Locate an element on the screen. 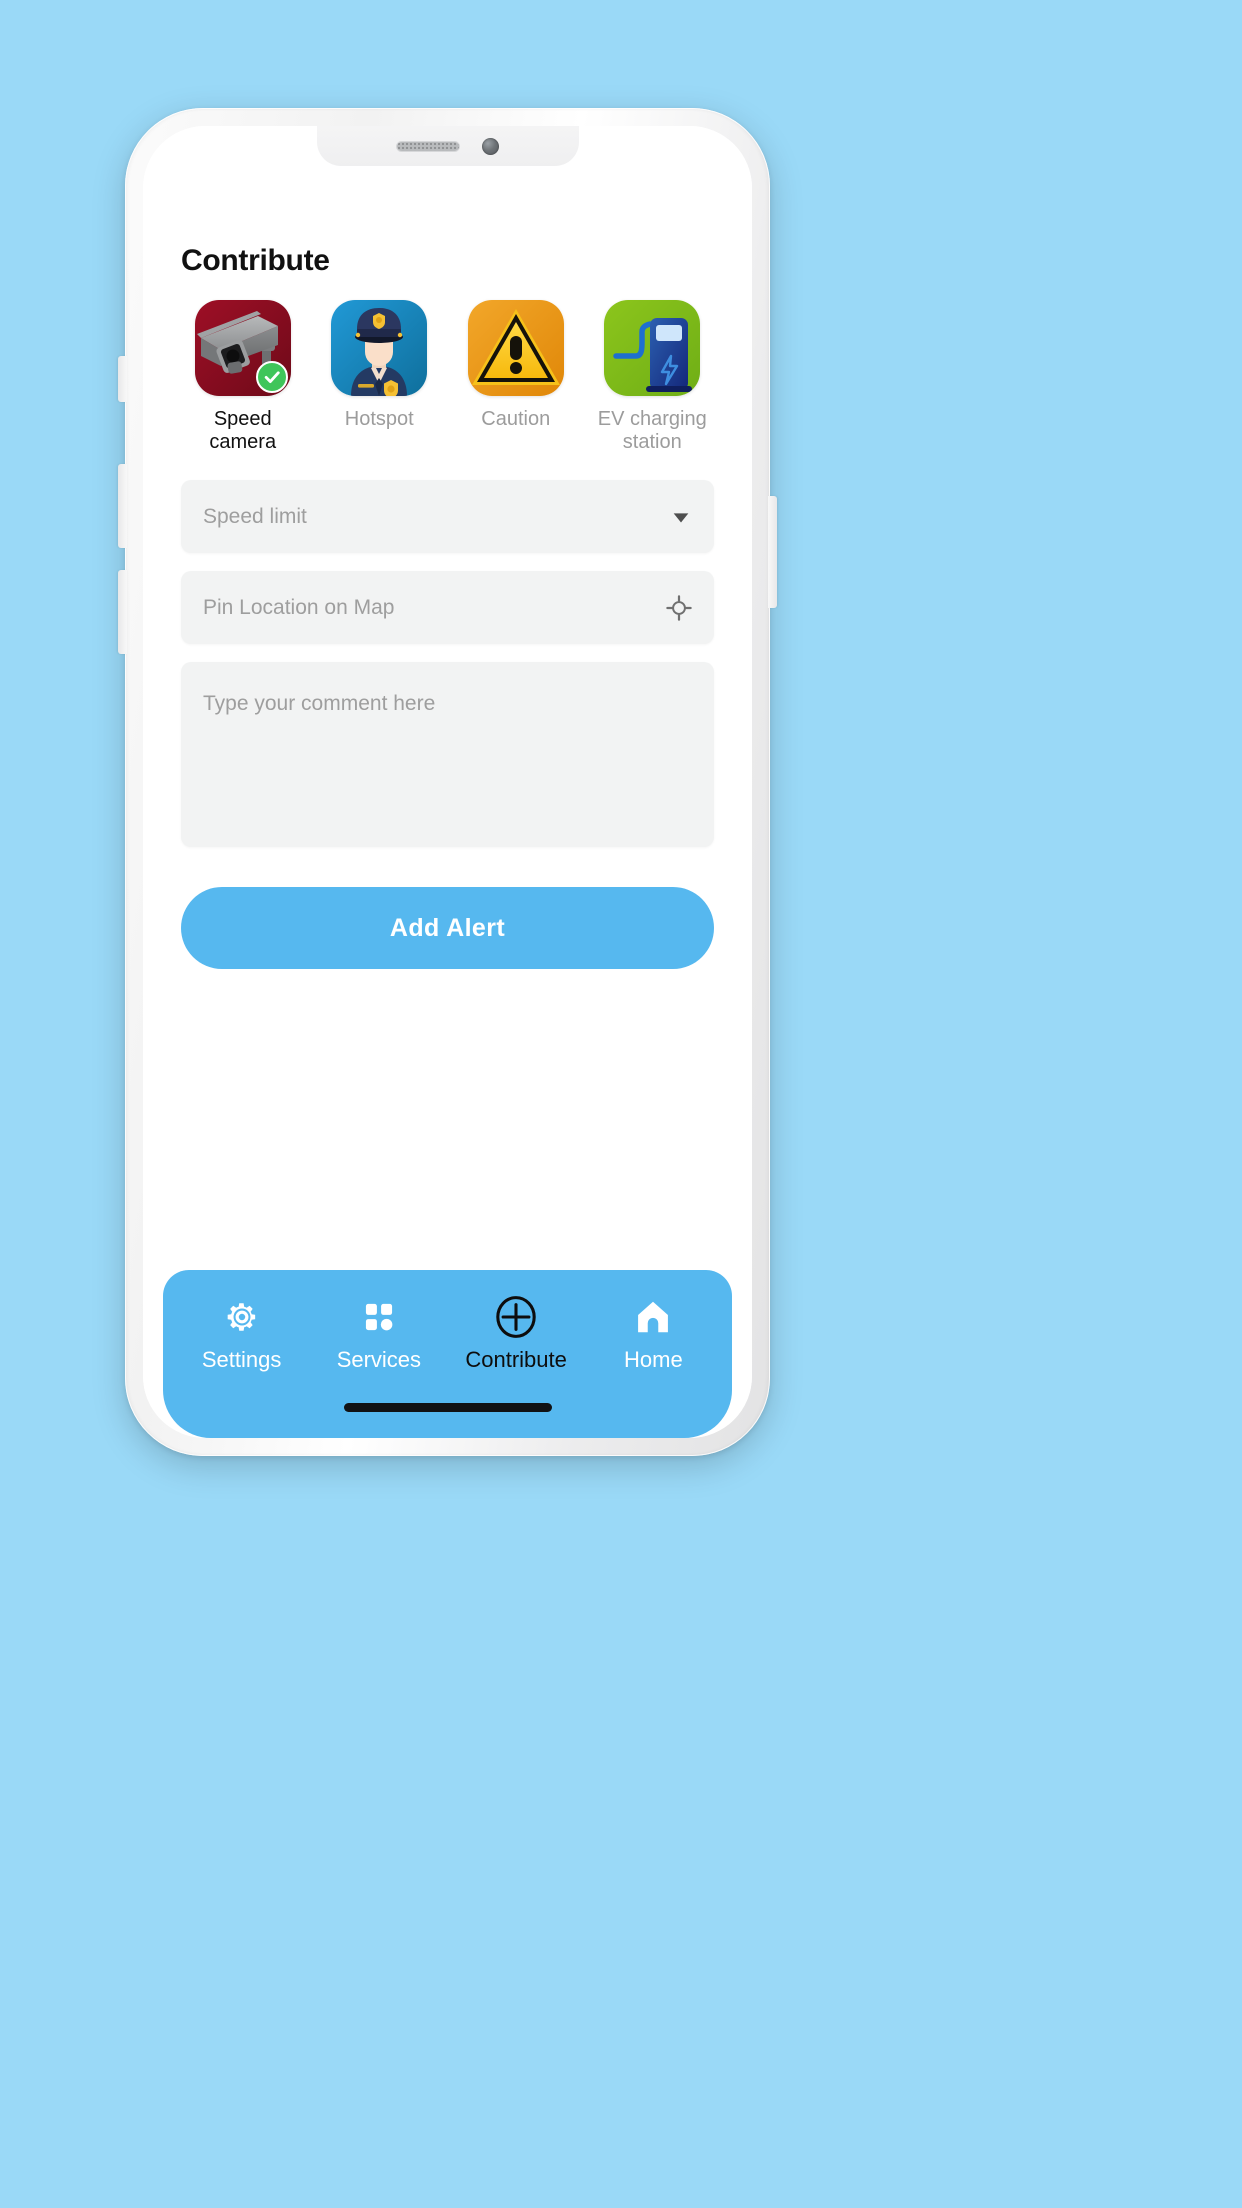 The height and width of the screenshot is (2208, 1242). grid-apps-icon is located at coordinates (379, 1317).